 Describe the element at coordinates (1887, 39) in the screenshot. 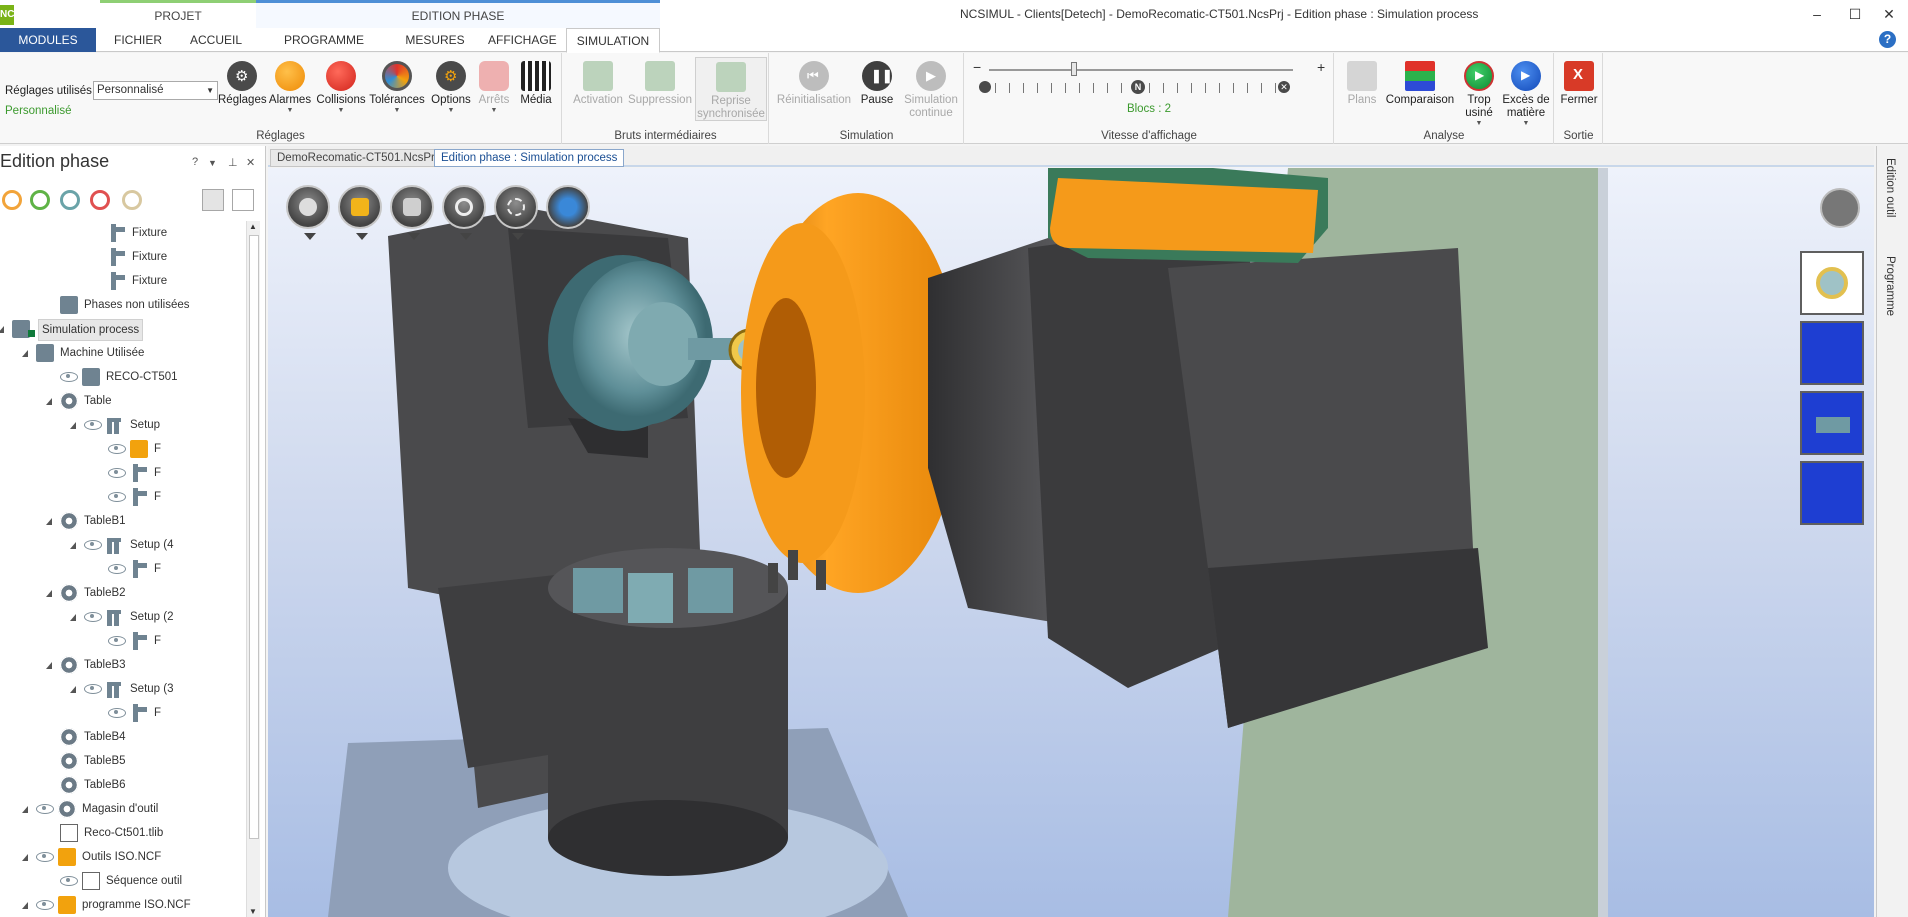

I see `help-icon: ?` at that location.